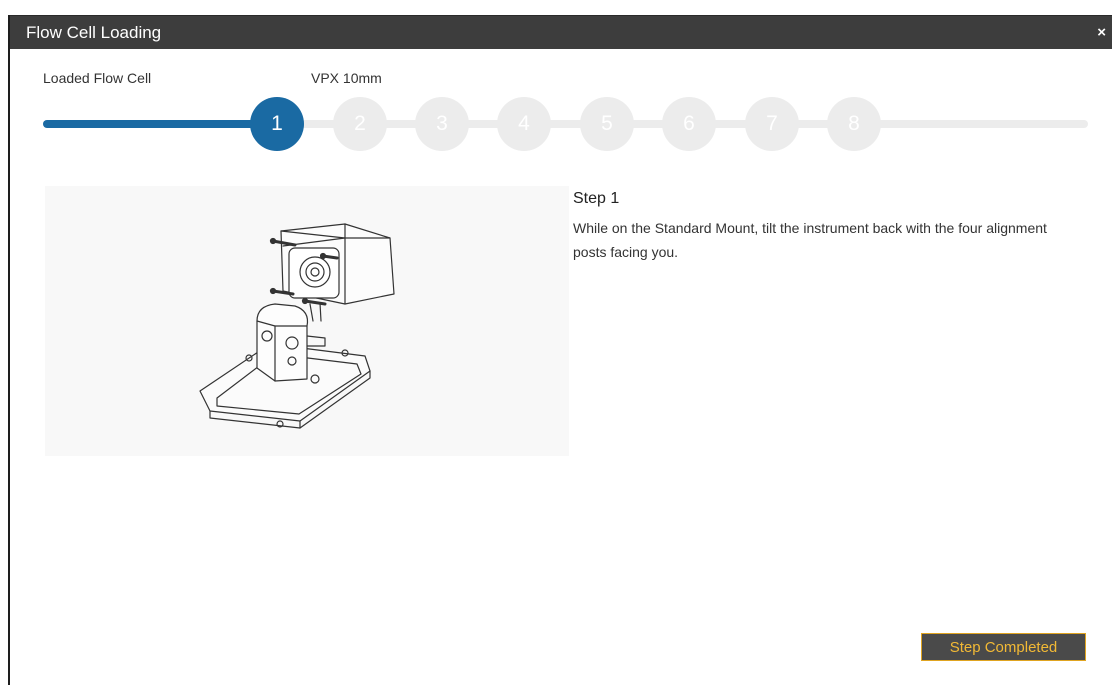 The height and width of the screenshot is (685, 1112). Describe the element at coordinates (854, 124) in the screenshot. I see `step-indicator-8: 8` at that location.